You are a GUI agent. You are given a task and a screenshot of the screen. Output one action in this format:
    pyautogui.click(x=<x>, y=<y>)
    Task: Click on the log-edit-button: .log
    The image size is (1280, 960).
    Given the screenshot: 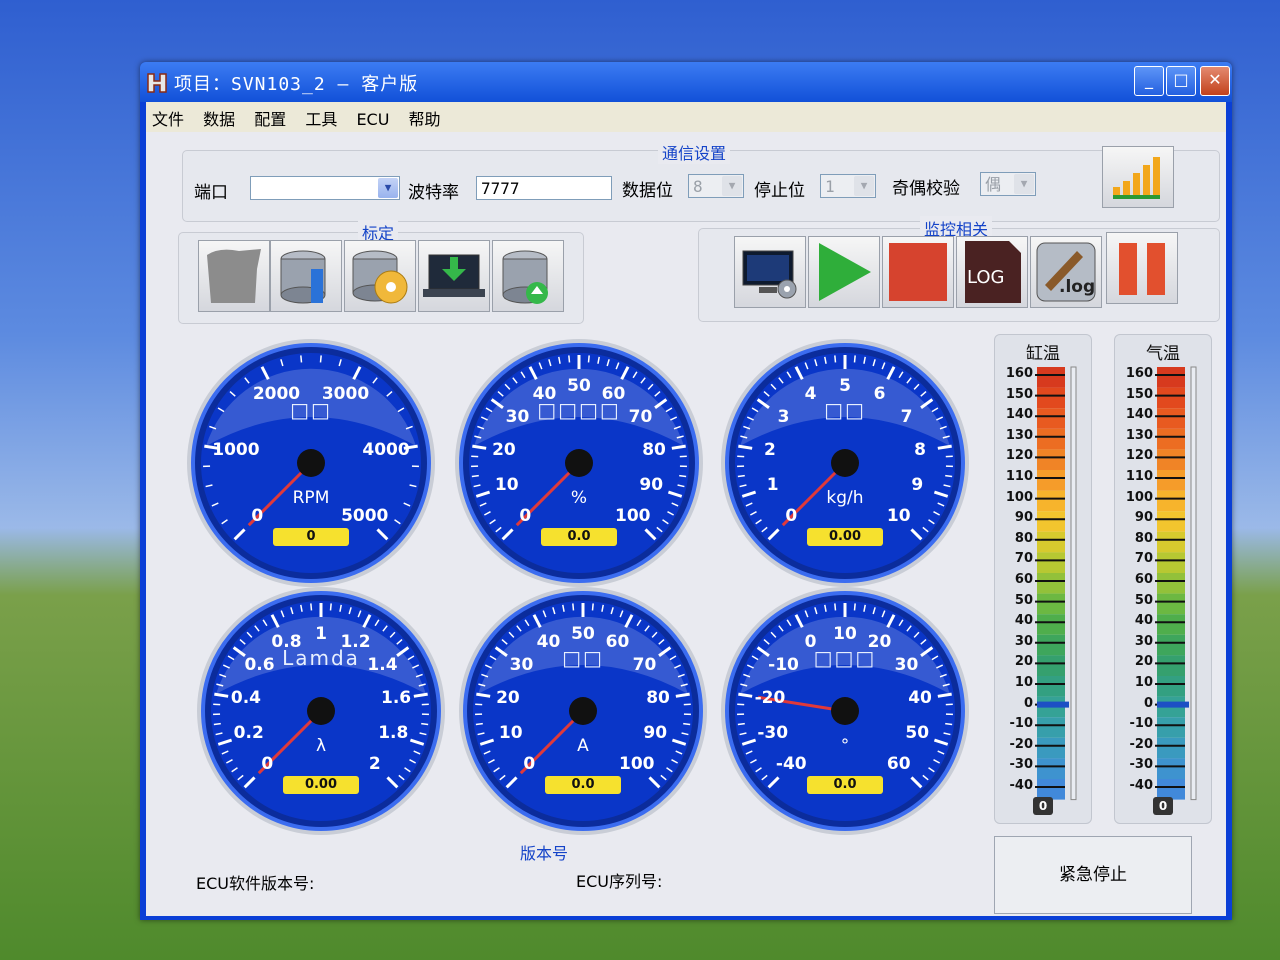 What is the action you would take?
    pyautogui.click(x=1066, y=272)
    